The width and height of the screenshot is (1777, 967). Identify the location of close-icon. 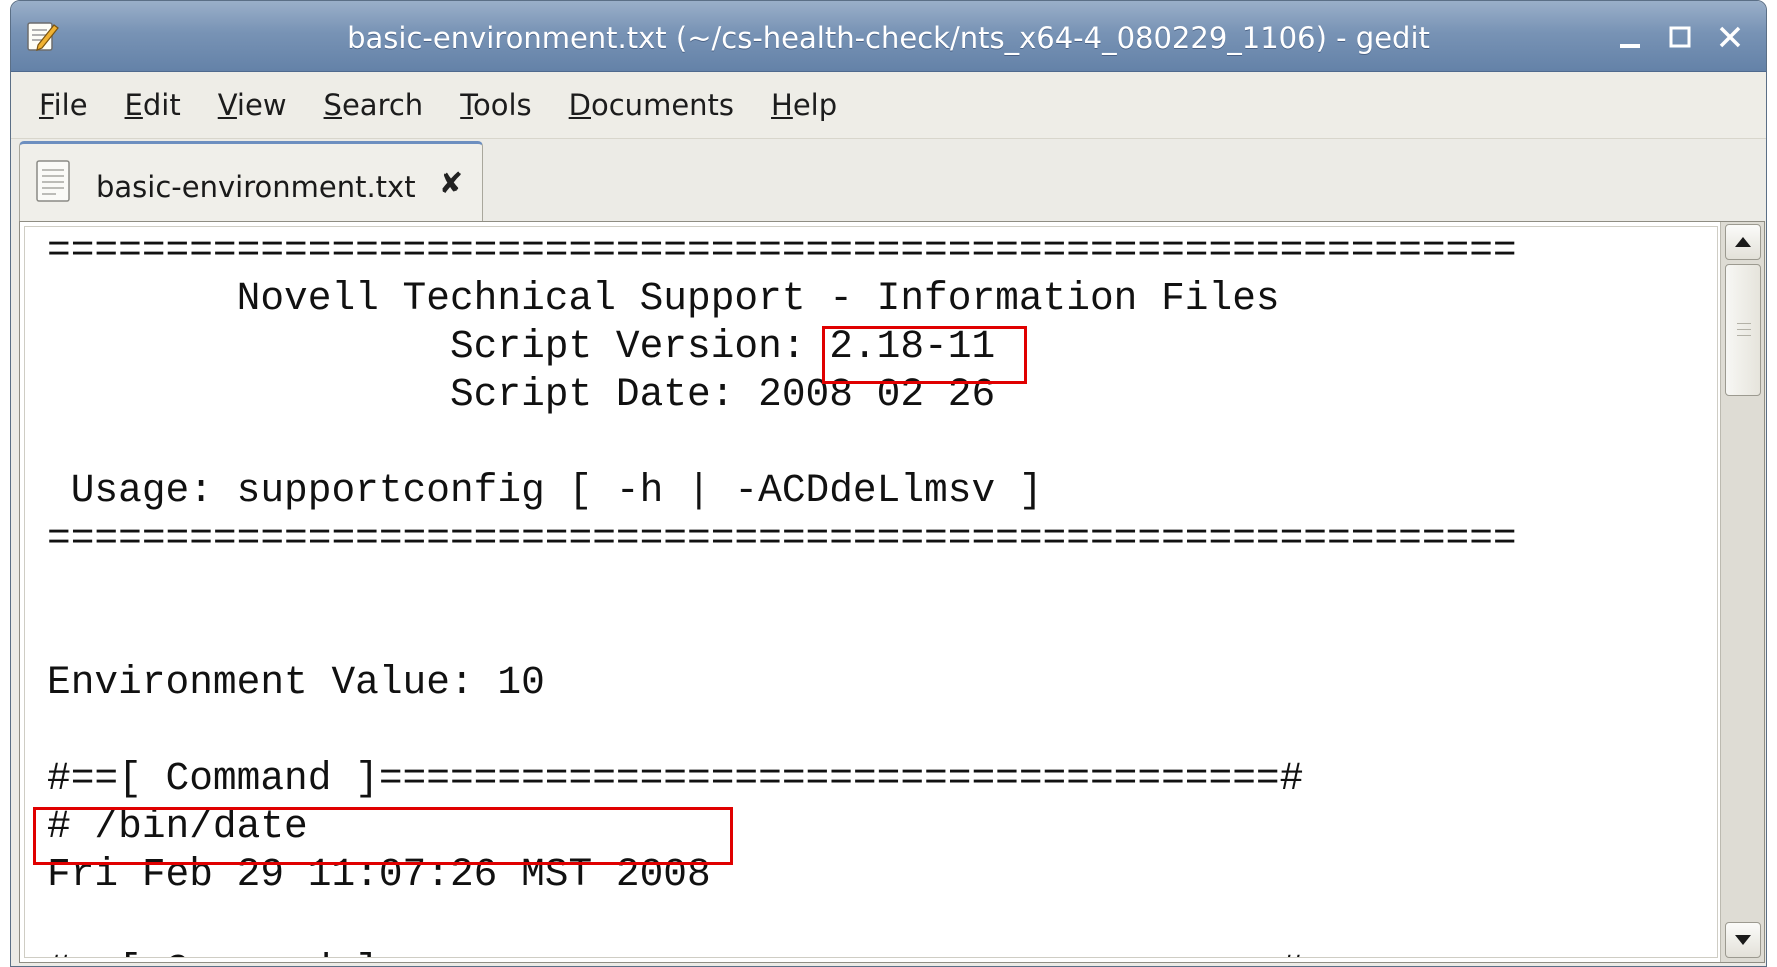
(1730, 37).